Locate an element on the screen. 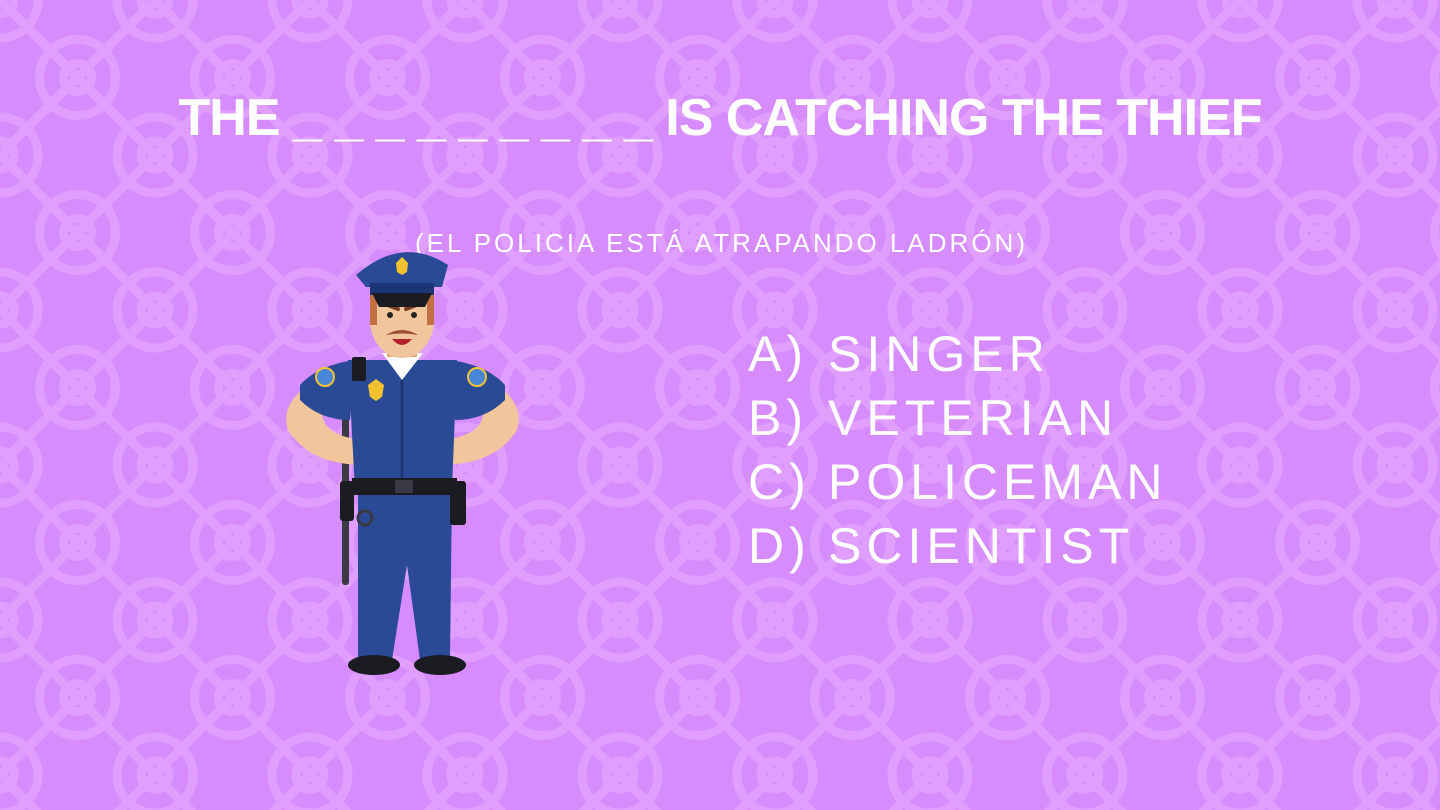  option-c-letter: C) is located at coordinates (779, 482).